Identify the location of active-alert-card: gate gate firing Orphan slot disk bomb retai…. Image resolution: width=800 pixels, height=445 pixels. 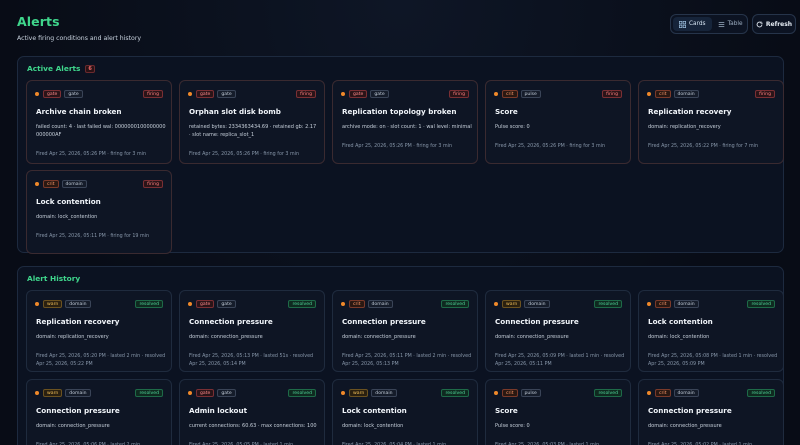
(252, 122).